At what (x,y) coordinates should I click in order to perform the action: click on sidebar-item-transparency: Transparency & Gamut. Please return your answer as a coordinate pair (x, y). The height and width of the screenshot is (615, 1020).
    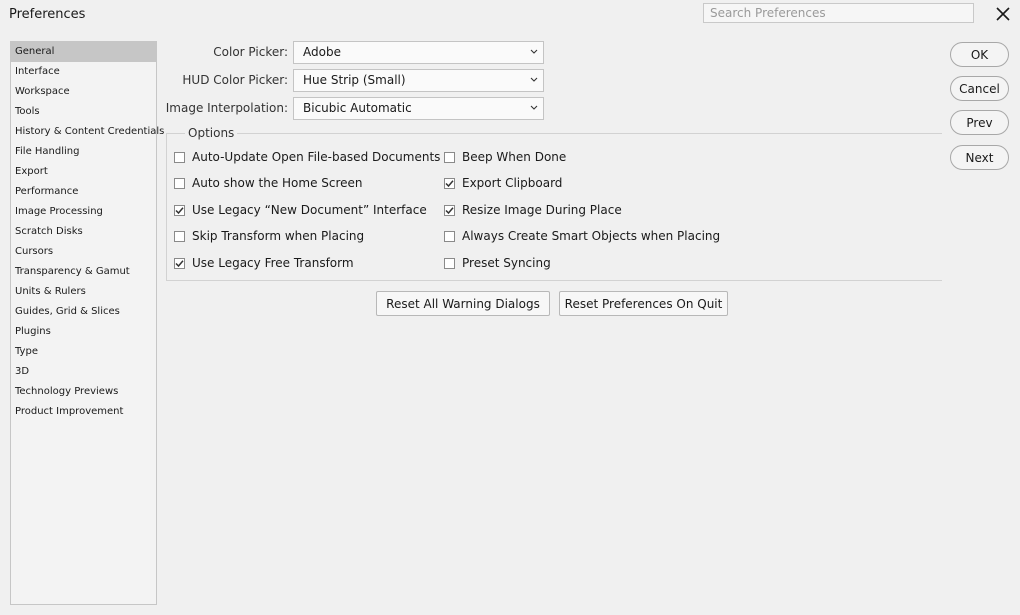
    Looking at the image, I should click on (83, 272).